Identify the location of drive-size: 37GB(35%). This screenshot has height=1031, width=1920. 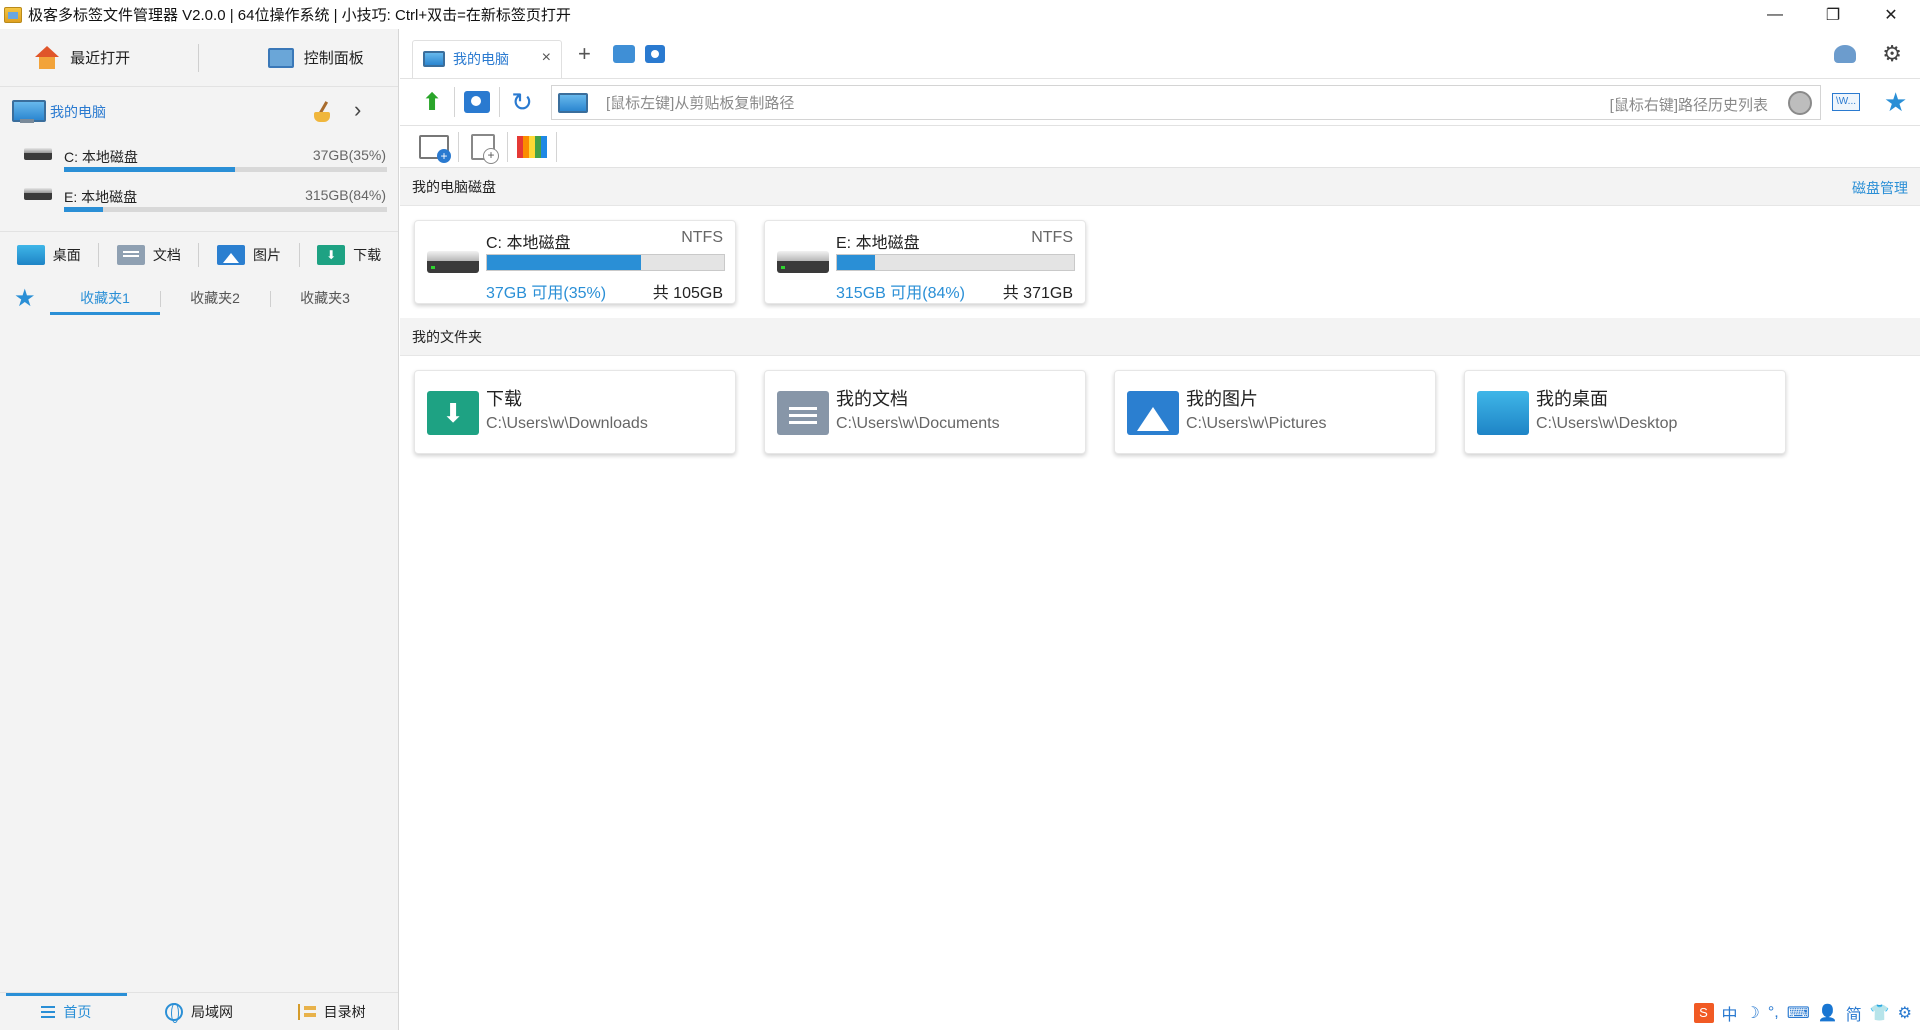
(349, 155).